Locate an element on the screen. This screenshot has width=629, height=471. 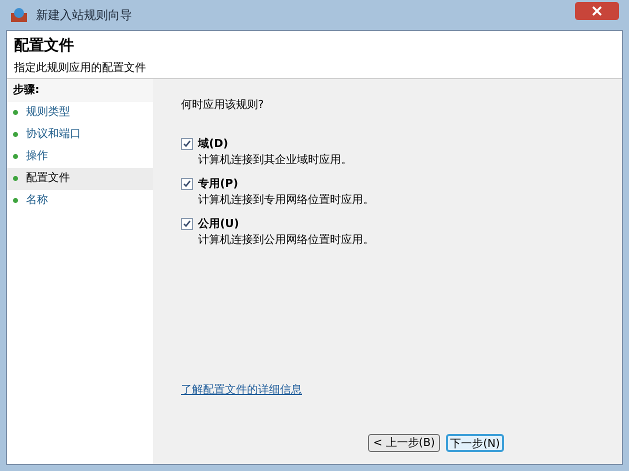
option-description: 计算机连接到专用网络位置时应用。 is located at coordinates (286, 200).